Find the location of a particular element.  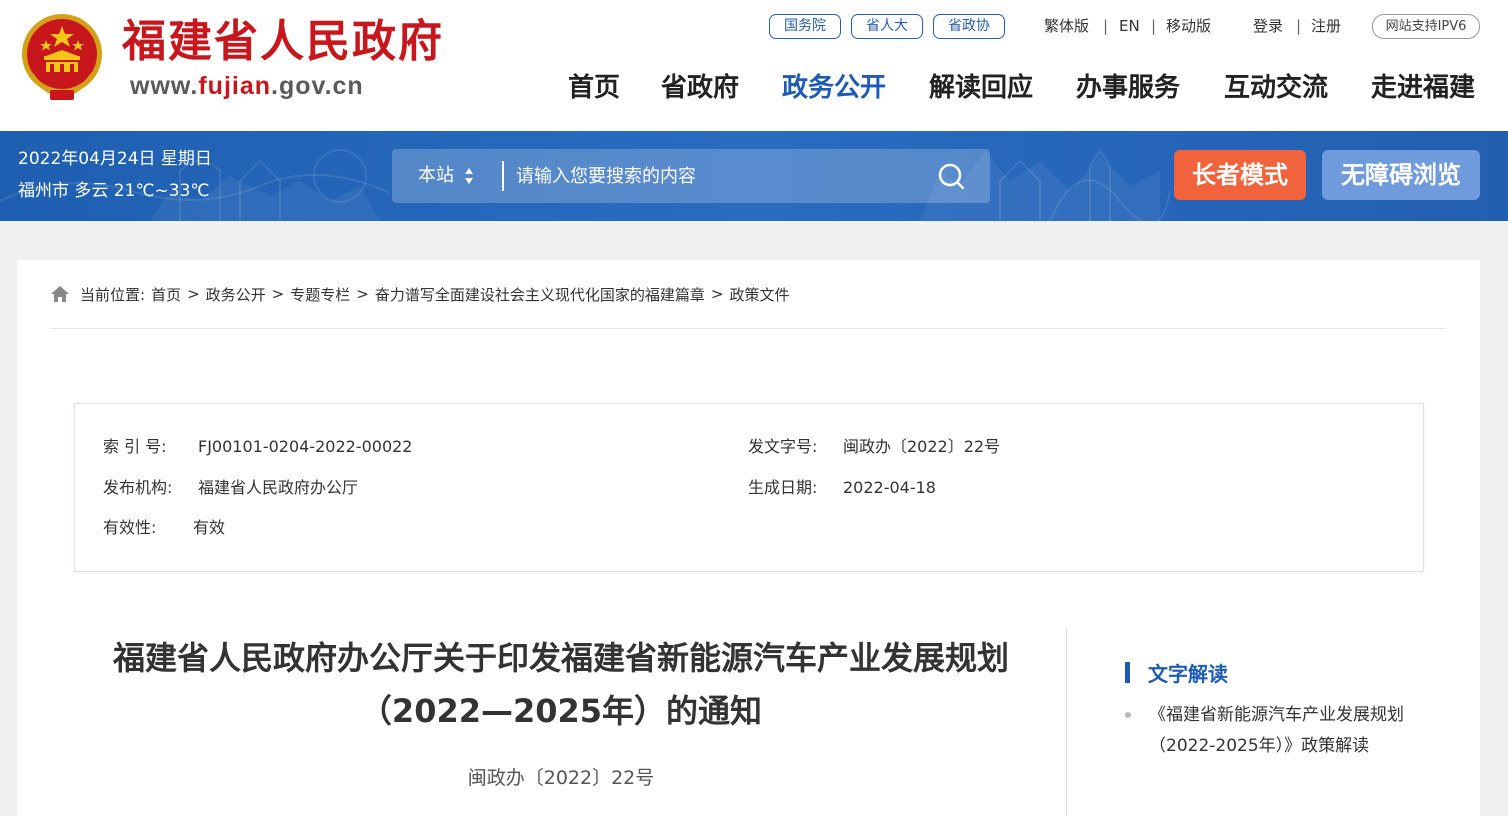

site-url-highlight: fujian is located at coordinates (235, 86).